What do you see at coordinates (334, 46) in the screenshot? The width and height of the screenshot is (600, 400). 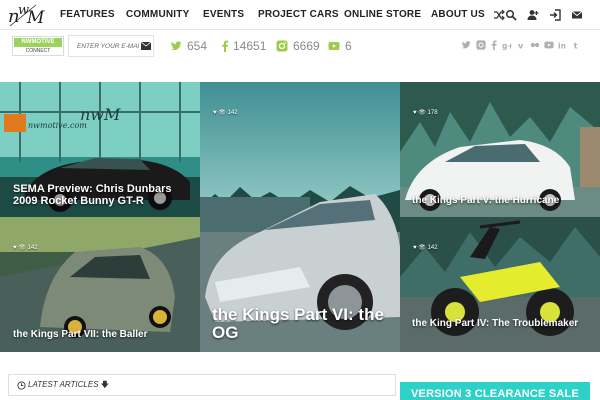 I see `youtube-icon` at bounding box center [334, 46].